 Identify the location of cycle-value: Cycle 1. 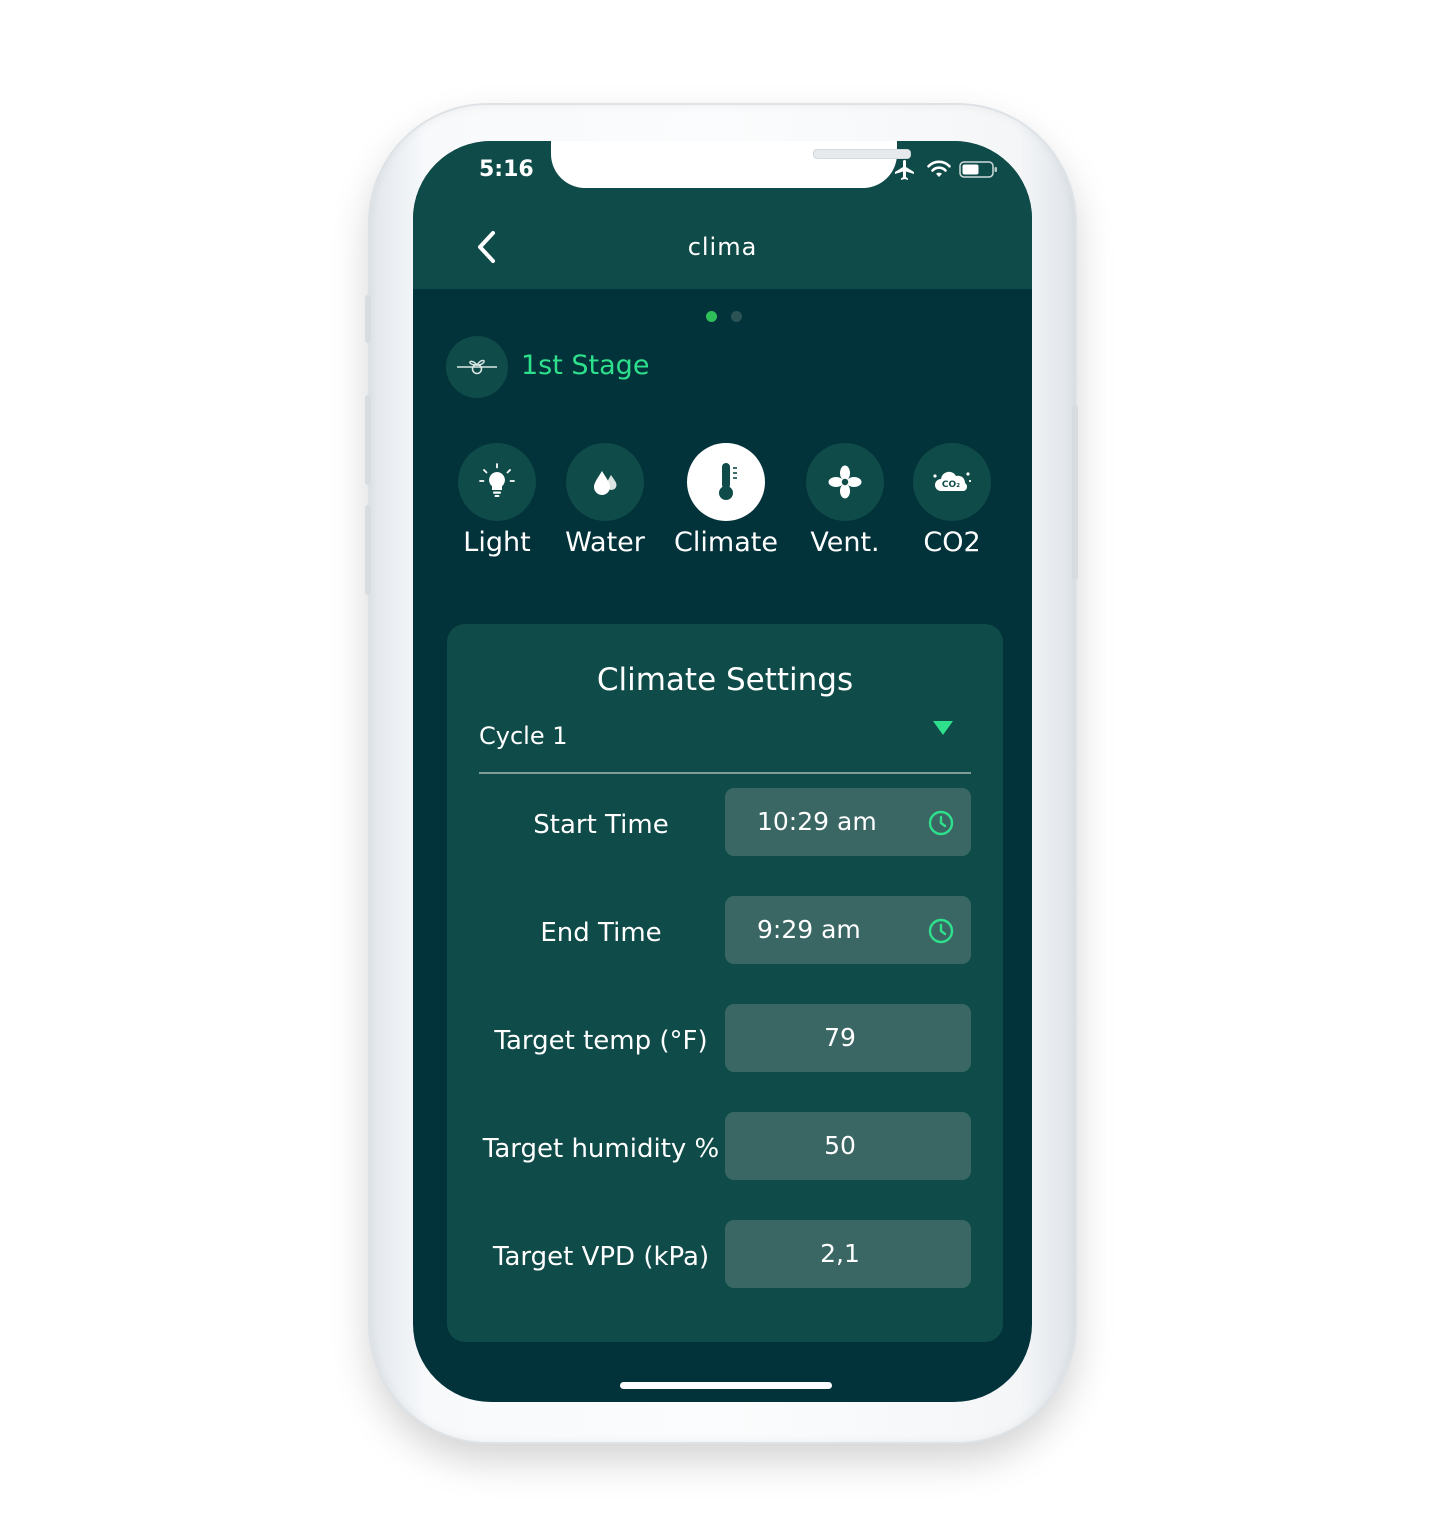
(523, 736).